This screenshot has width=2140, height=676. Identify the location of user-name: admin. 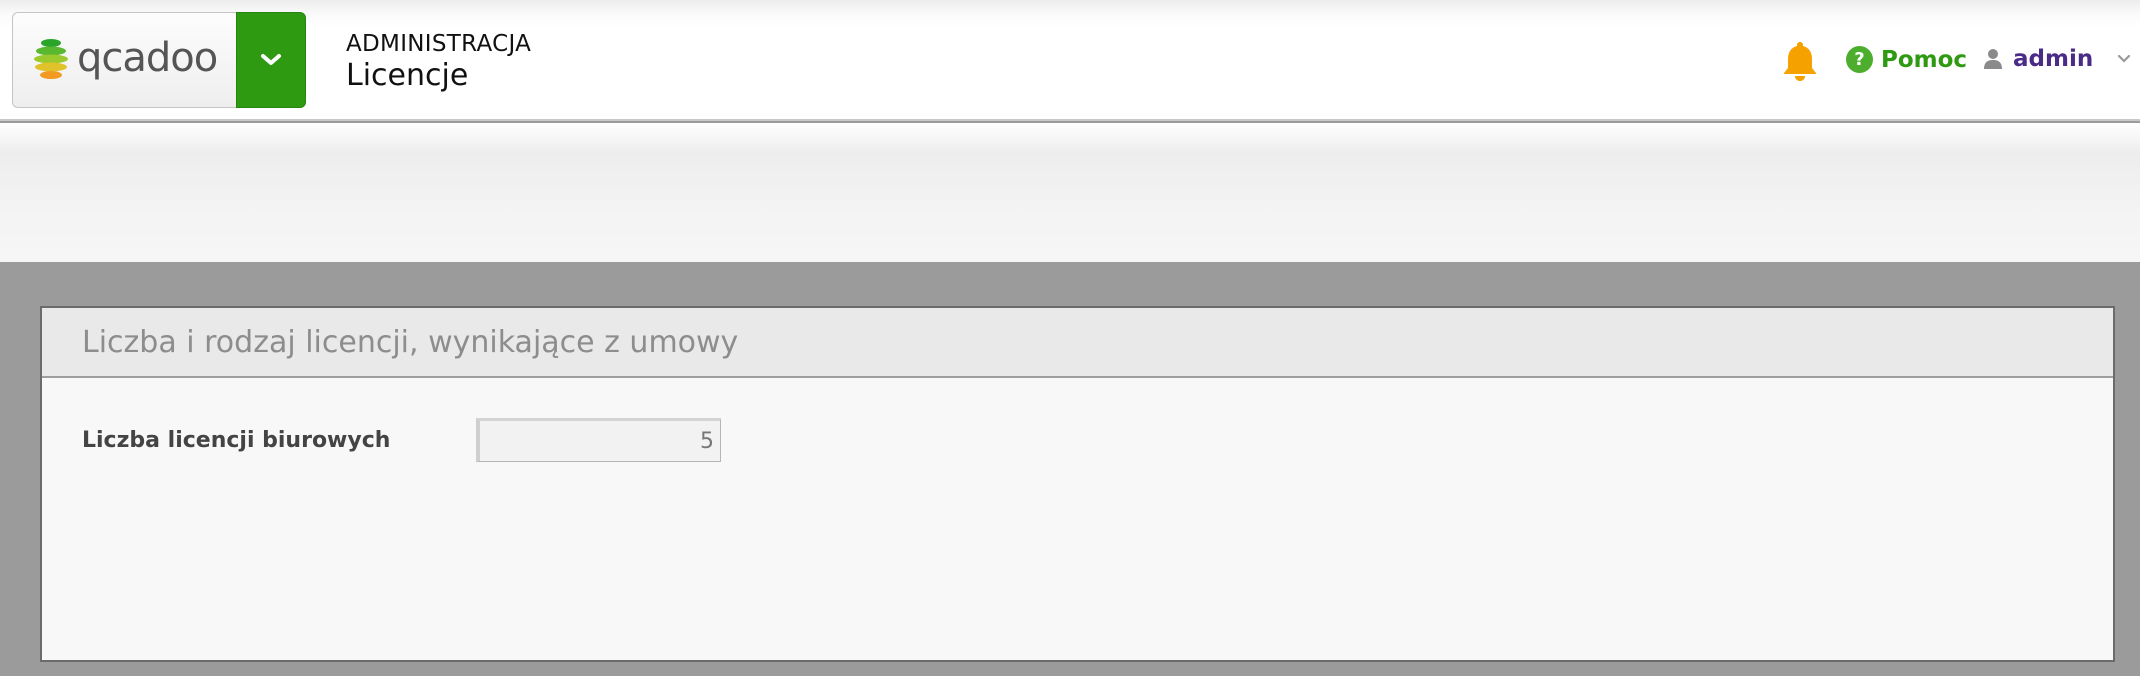
(2053, 59).